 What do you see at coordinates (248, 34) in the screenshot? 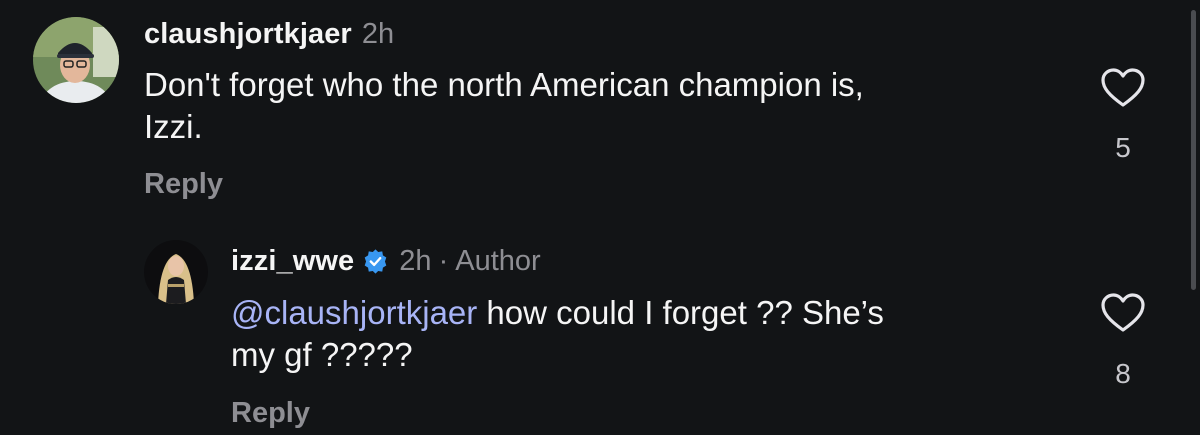
I see `username: claushjortkjaer` at bounding box center [248, 34].